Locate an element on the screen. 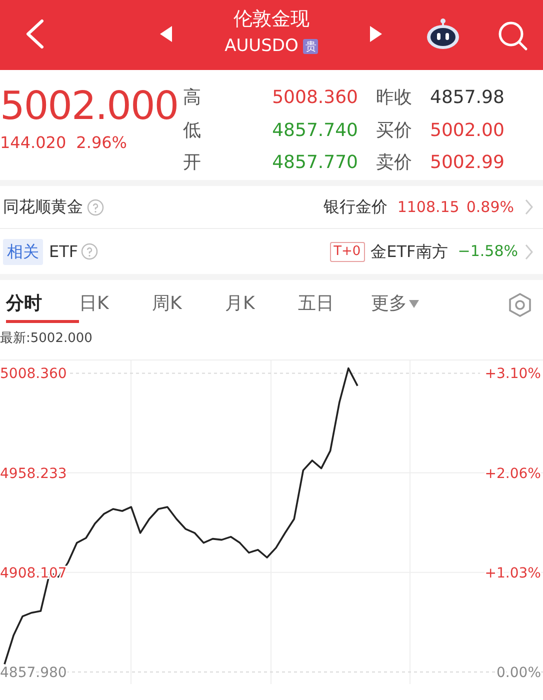 The width and height of the screenshot is (543, 700). stat-label: 低 is located at coordinates (192, 130).